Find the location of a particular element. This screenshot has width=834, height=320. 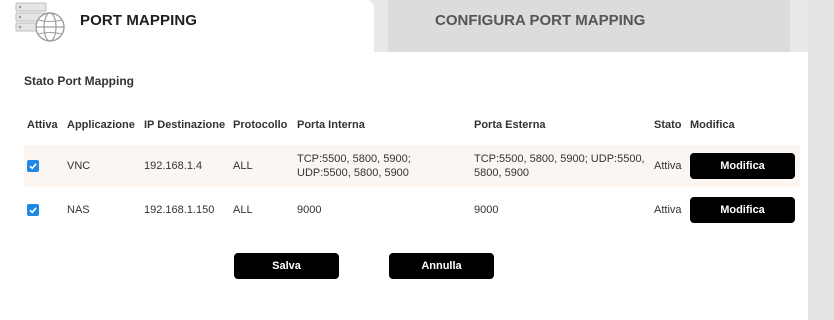

header-ip-destinazione: IP Destinazione is located at coordinates (185, 125).